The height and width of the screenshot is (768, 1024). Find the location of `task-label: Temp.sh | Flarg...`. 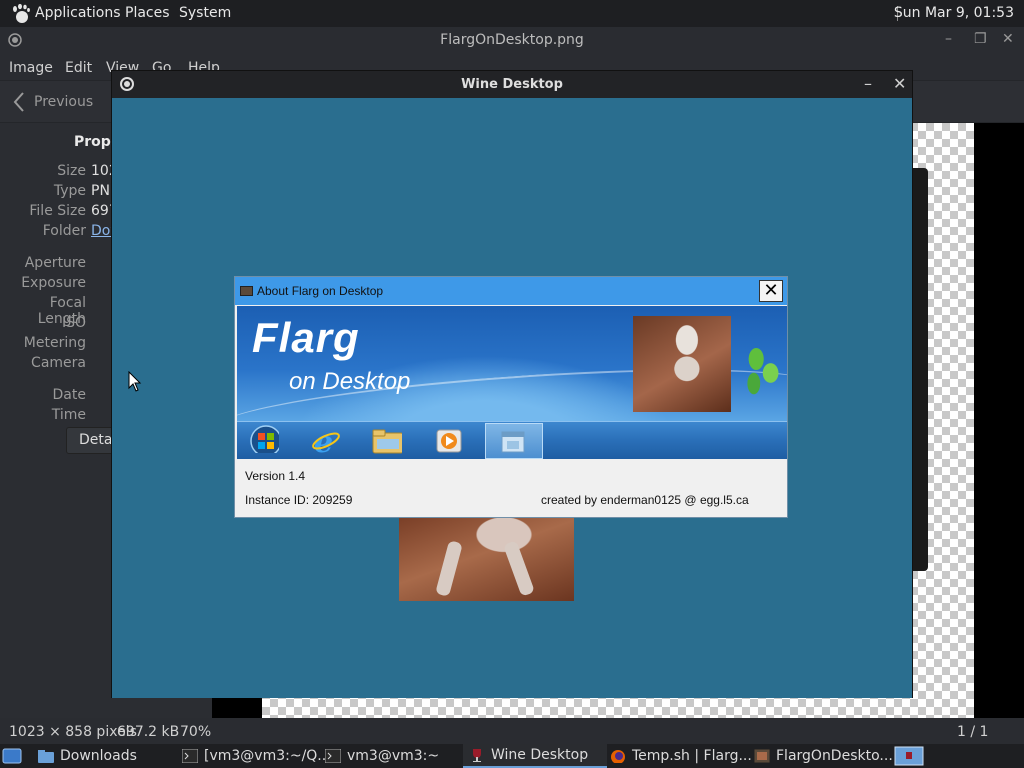

task-label: Temp.sh | Flarg... is located at coordinates (692, 756).